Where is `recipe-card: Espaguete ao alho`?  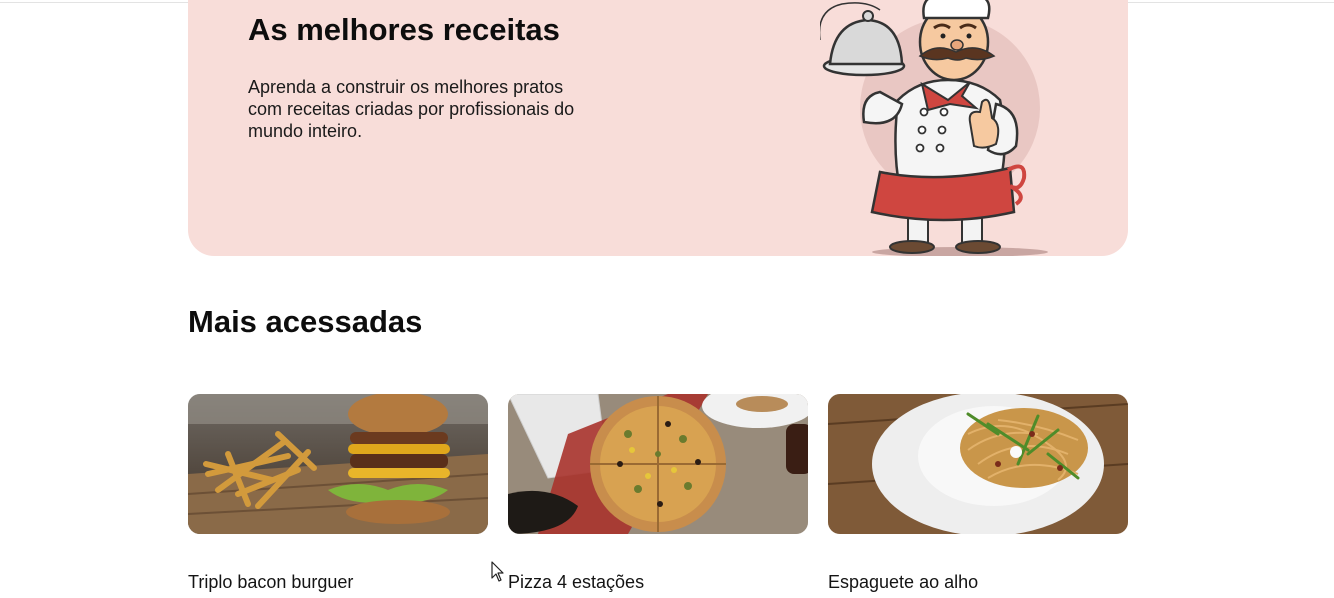 recipe-card: Espaguete ao alho is located at coordinates (978, 496).